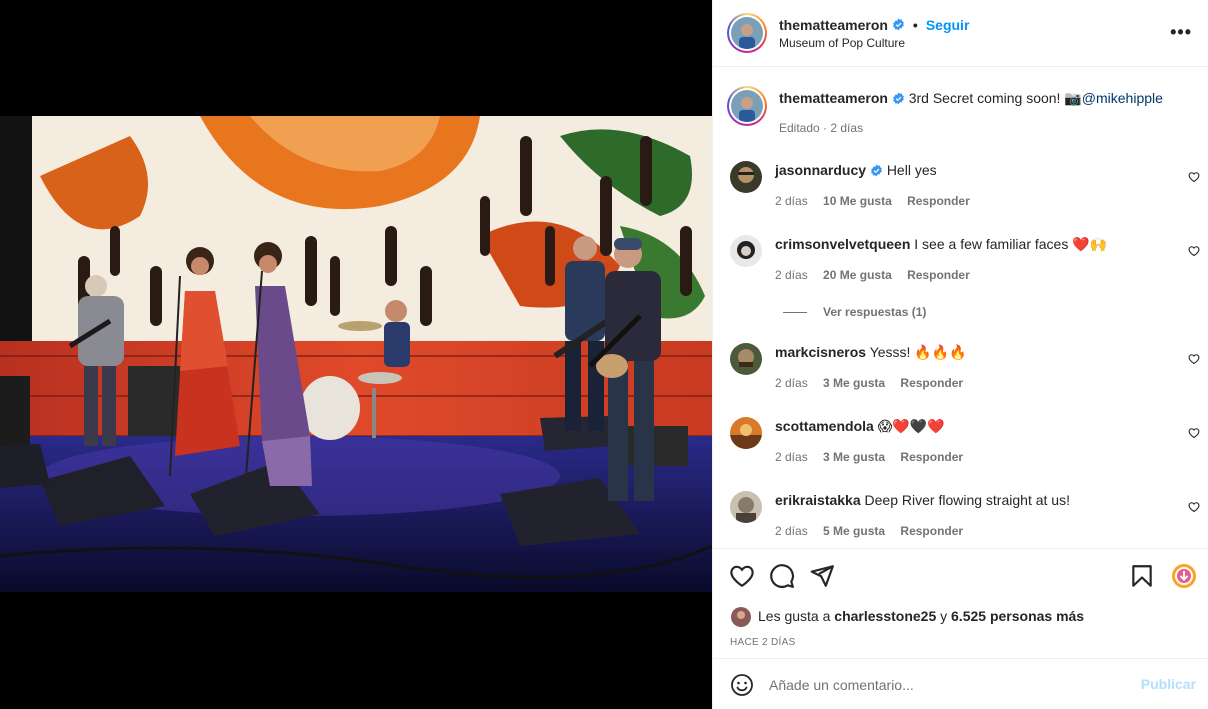 This screenshot has height=709, width=1208. I want to click on comment-icon, so click(782, 576).